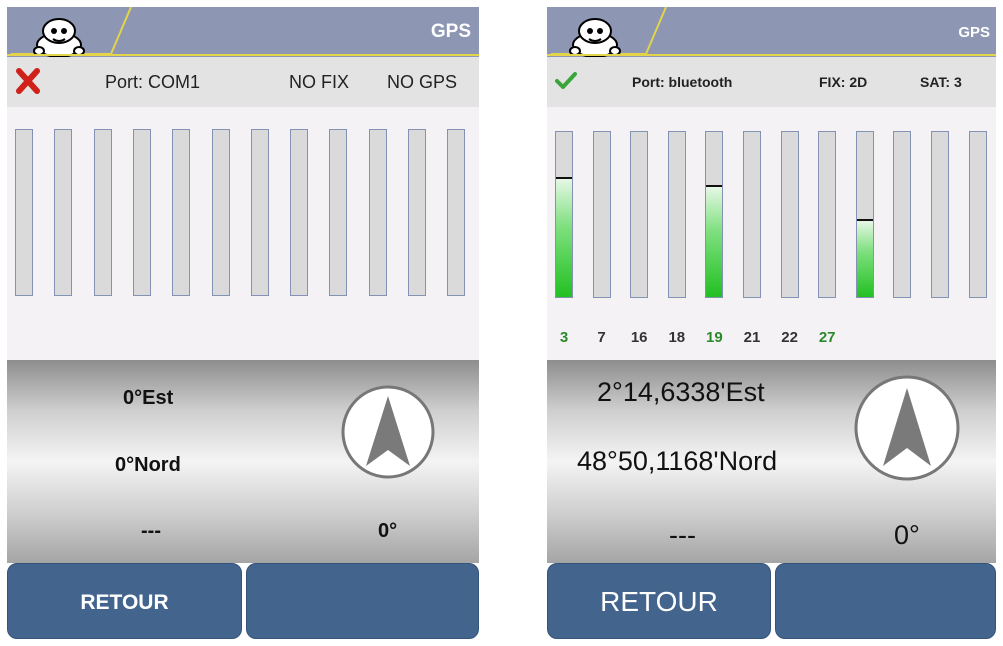 Image resolution: width=1003 pixels, height=646 pixels. Describe the element at coordinates (827, 337) in the screenshot. I see `satellite-id-label: 27` at that location.